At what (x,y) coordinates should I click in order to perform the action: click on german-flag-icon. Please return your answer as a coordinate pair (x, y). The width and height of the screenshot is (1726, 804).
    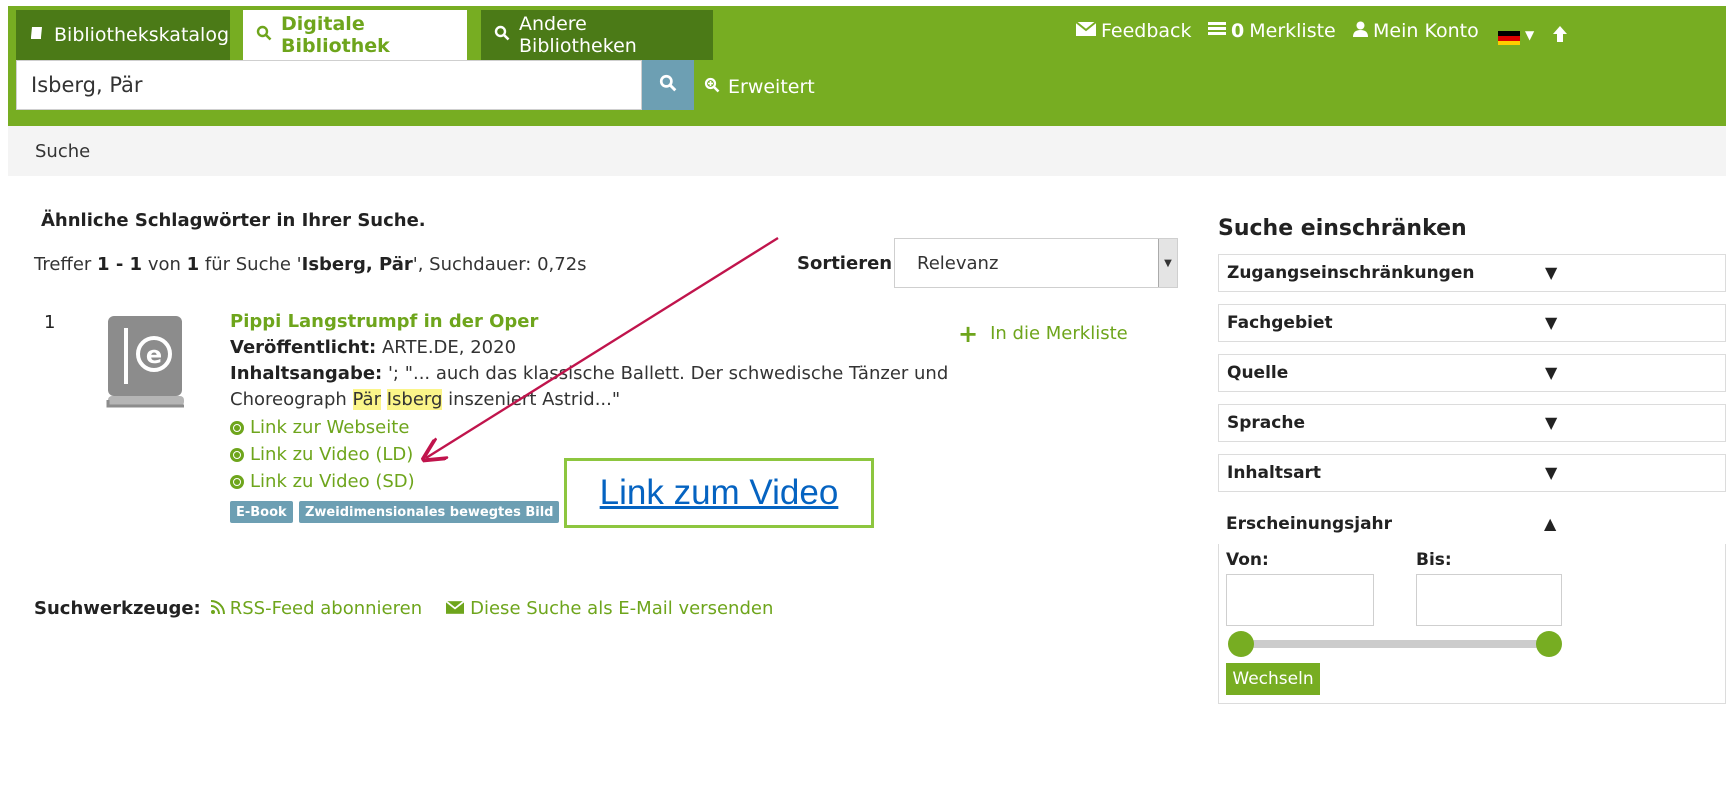
    Looking at the image, I should click on (1509, 36).